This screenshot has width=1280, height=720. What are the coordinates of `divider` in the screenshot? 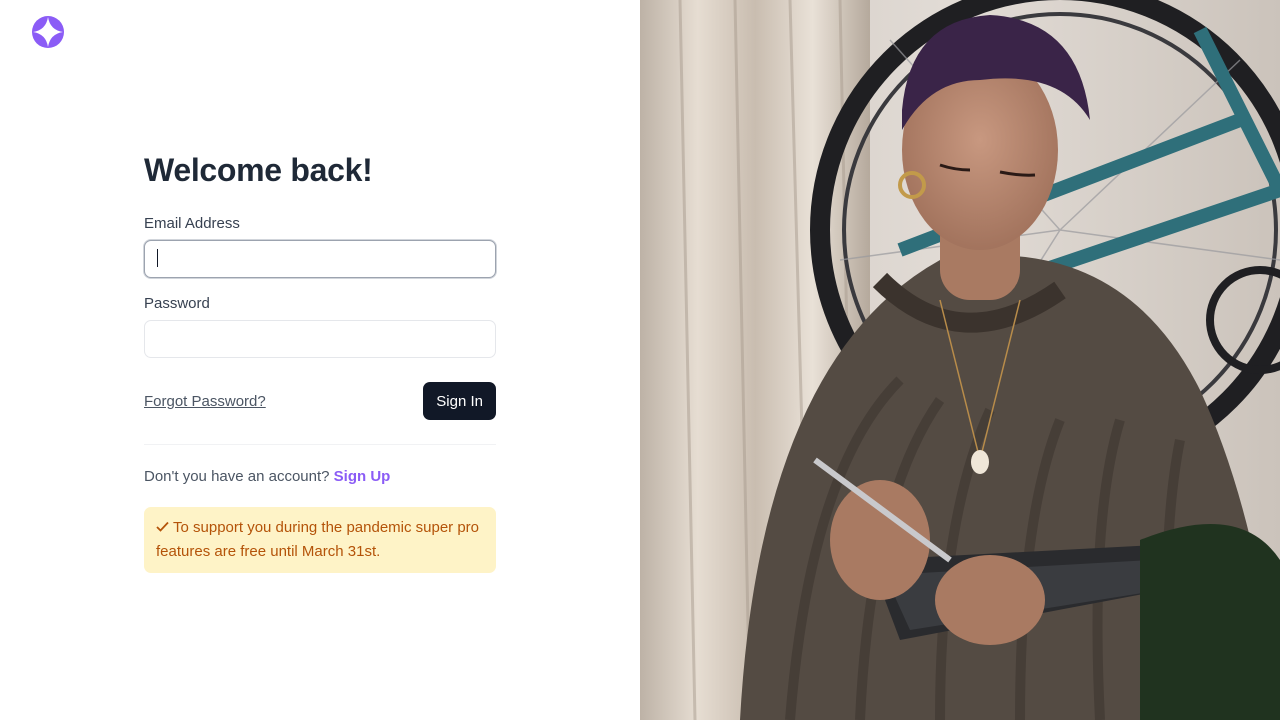 It's located at (320, 444).